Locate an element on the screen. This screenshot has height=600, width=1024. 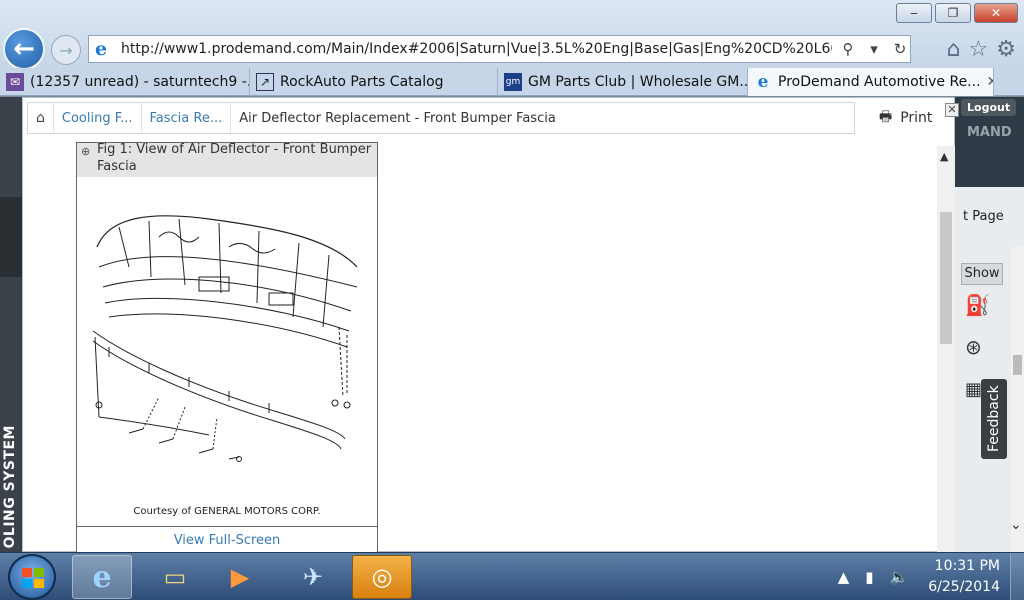
media-player-icon: ▶ is located at coordinates (240, 577).